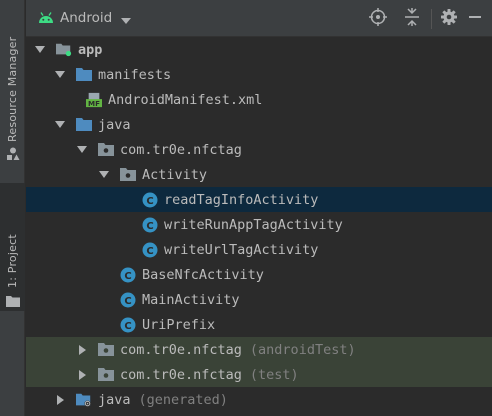 The image size is (492, 416). I want to click on tree-label-activity-folder: Activity, so click(175, 174).